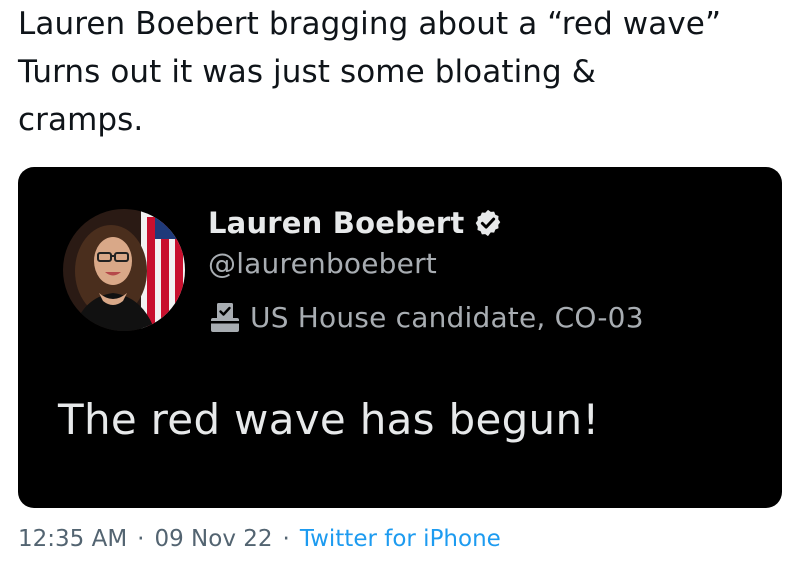  I want to click on ballot-box-icon, so click(225, 317).